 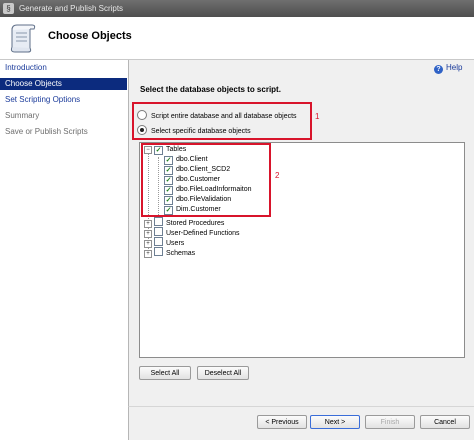 I want to click on expand-icon: +, so click(x=148, y=254).